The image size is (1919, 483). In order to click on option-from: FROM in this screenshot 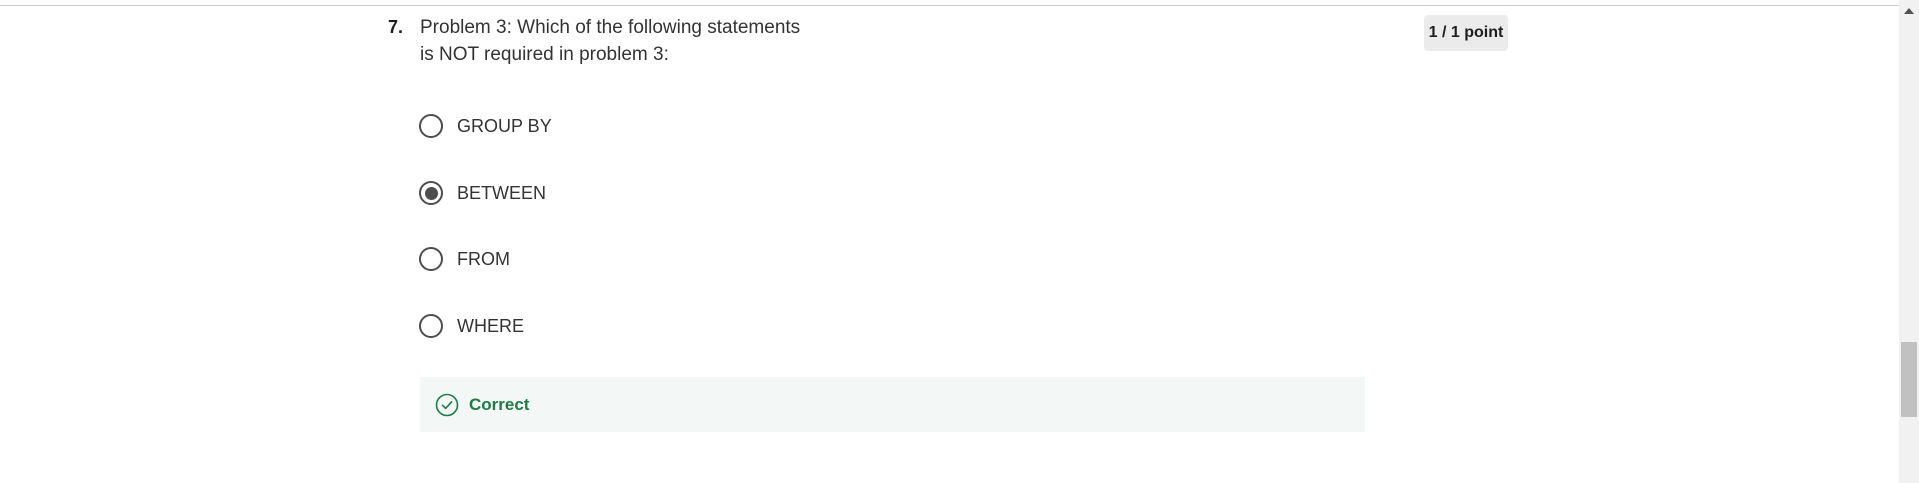, I will do `click(464, 259)`.